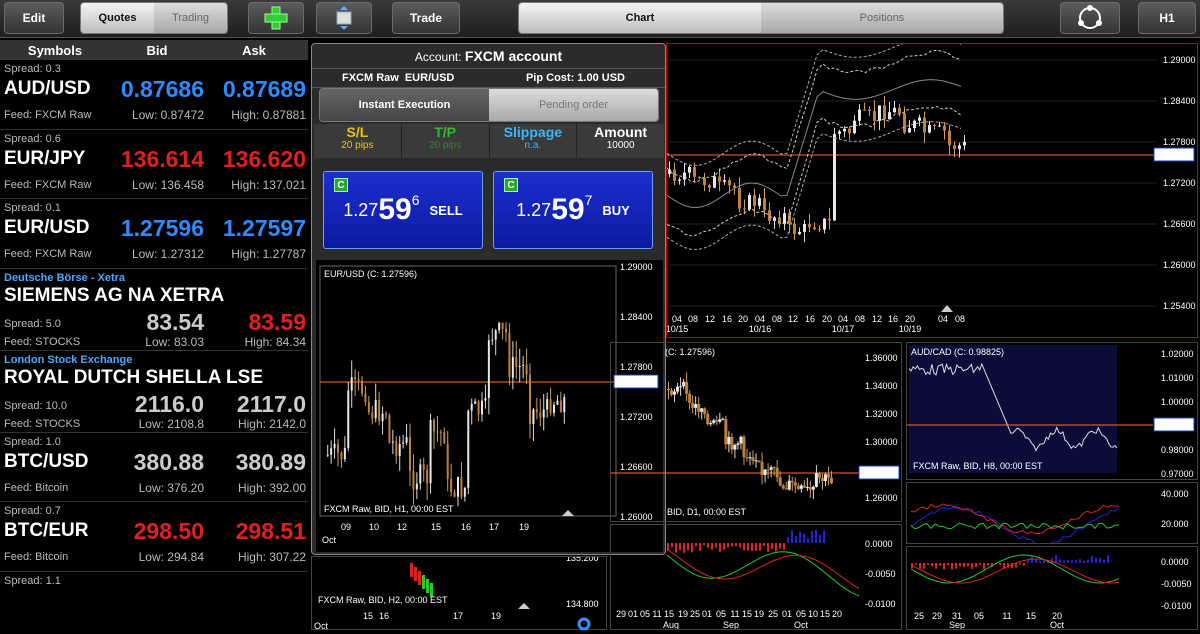 Image resolution: width=1200 pixels, height=634 pixels. Describe the element at coordinates (446, 141) in the screenshot. I see `take-profit-field: T/P 20 pips` at that location.